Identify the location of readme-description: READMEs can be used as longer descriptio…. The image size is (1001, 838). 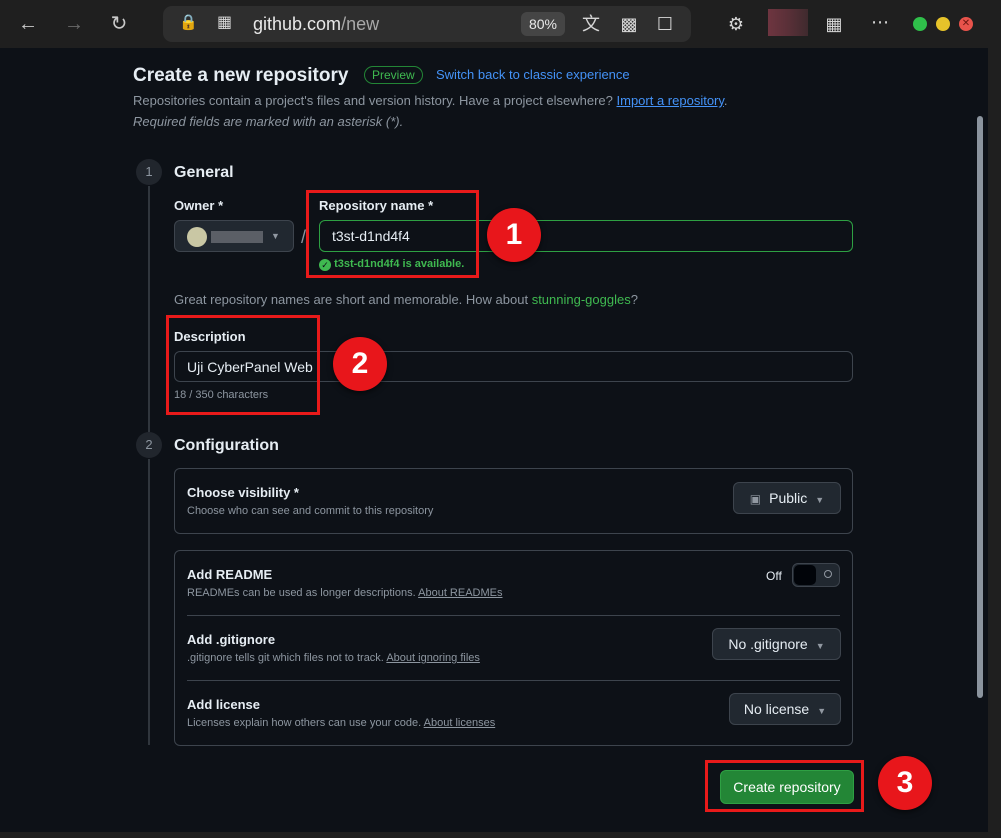
(345, 593).